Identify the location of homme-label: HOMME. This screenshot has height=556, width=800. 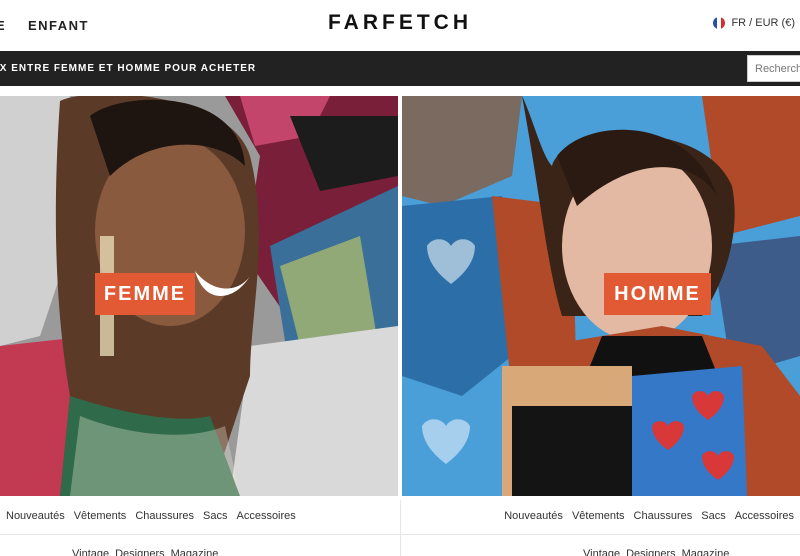
(657, 294).